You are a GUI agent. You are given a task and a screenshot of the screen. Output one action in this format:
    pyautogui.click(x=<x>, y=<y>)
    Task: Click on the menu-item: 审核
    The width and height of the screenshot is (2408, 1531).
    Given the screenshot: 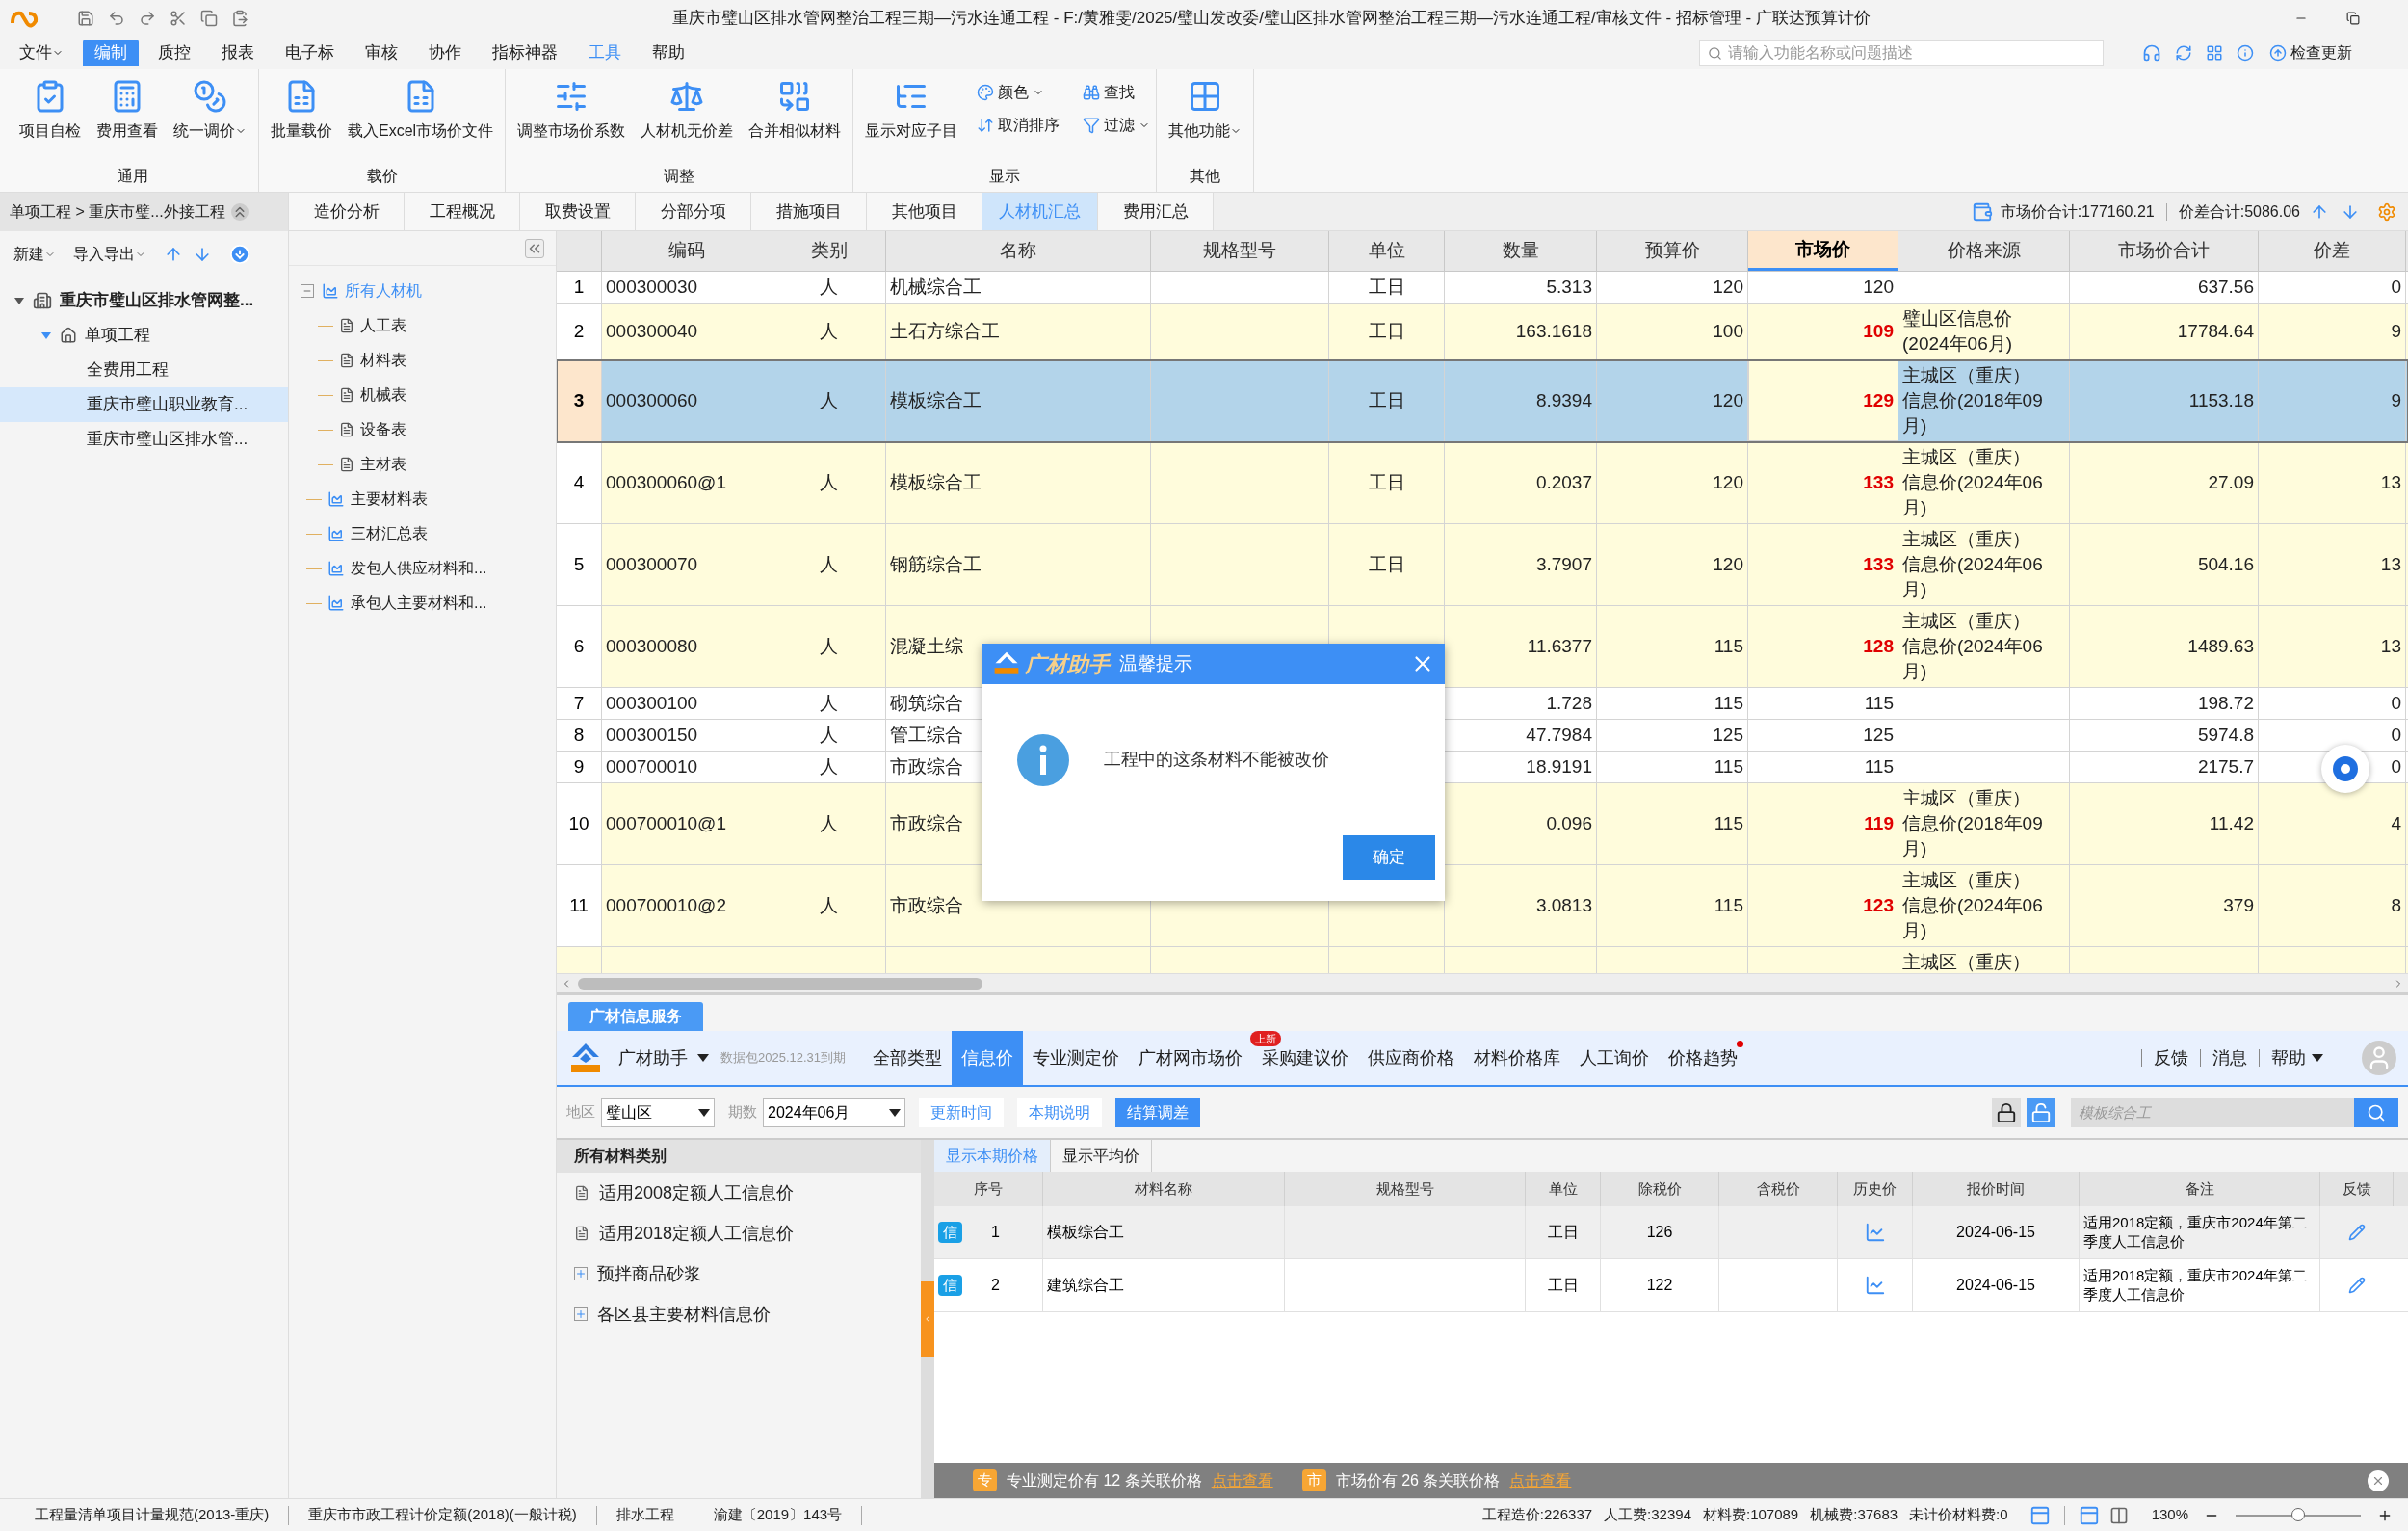 What is the action you would take?
    pyautogui.click(x=381, y=53)
    